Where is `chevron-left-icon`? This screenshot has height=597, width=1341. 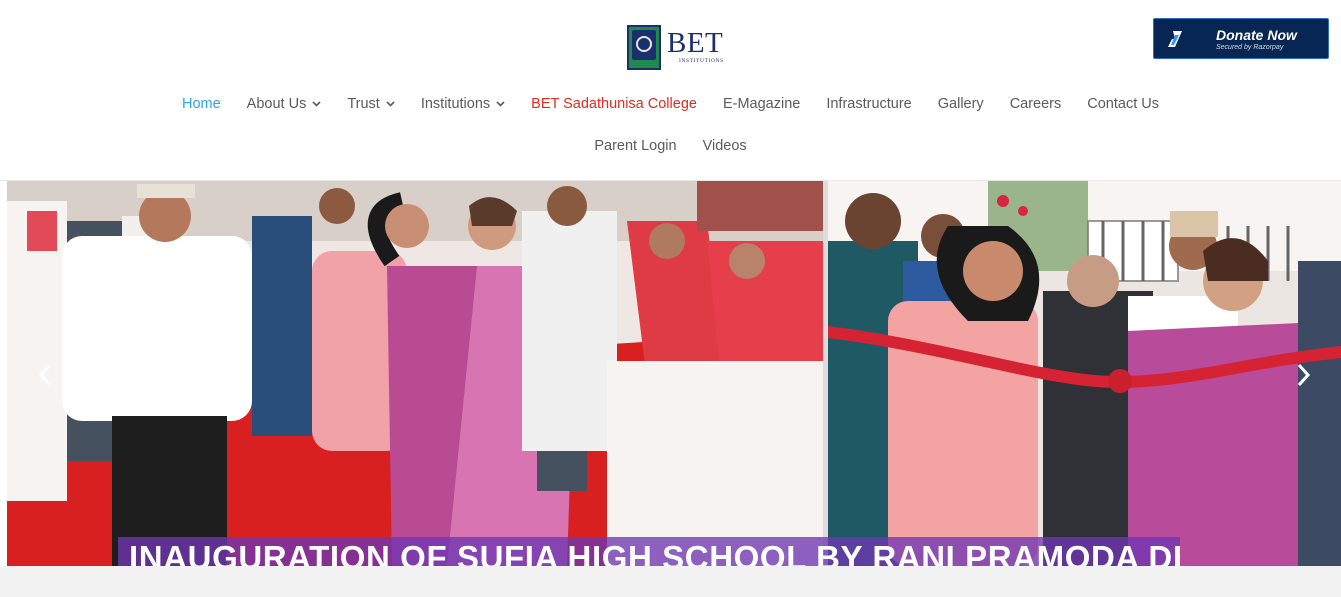
chevron-left-icon is located at coordinates (45, 377).